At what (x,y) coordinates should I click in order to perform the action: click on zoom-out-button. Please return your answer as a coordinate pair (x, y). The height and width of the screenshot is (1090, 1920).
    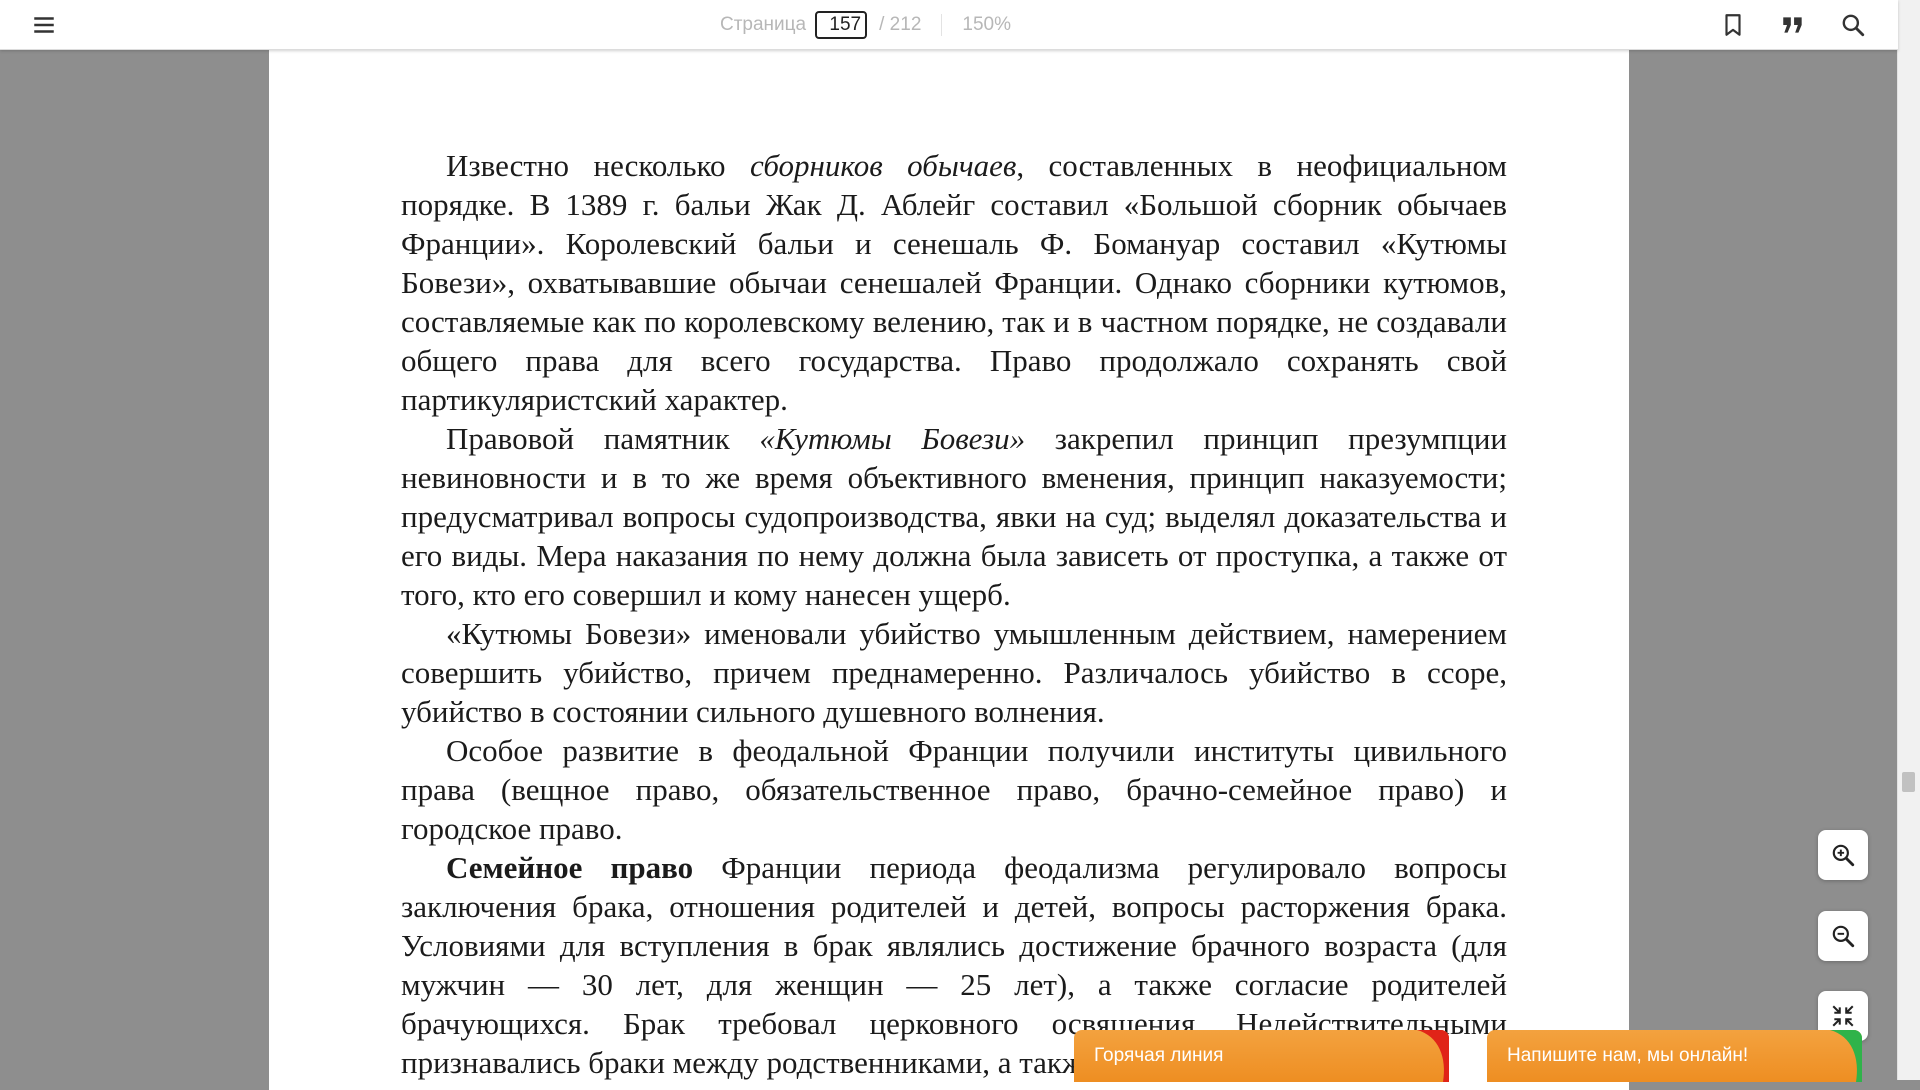
    Looking at the image, I should click on (1843, 936).